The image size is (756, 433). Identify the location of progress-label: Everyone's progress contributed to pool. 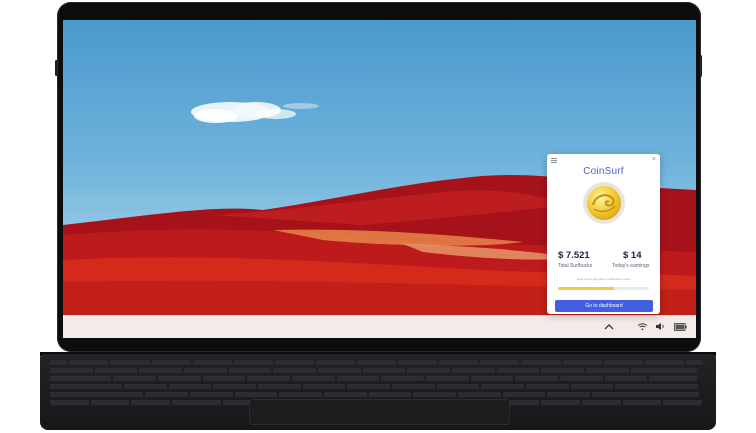
(603, 279).